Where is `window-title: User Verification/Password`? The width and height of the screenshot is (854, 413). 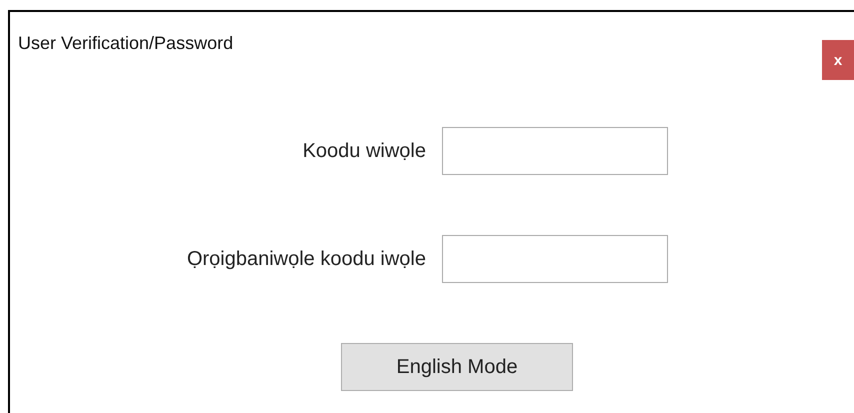
window-title: User Verification/Password is located at coordinates (126, 43).